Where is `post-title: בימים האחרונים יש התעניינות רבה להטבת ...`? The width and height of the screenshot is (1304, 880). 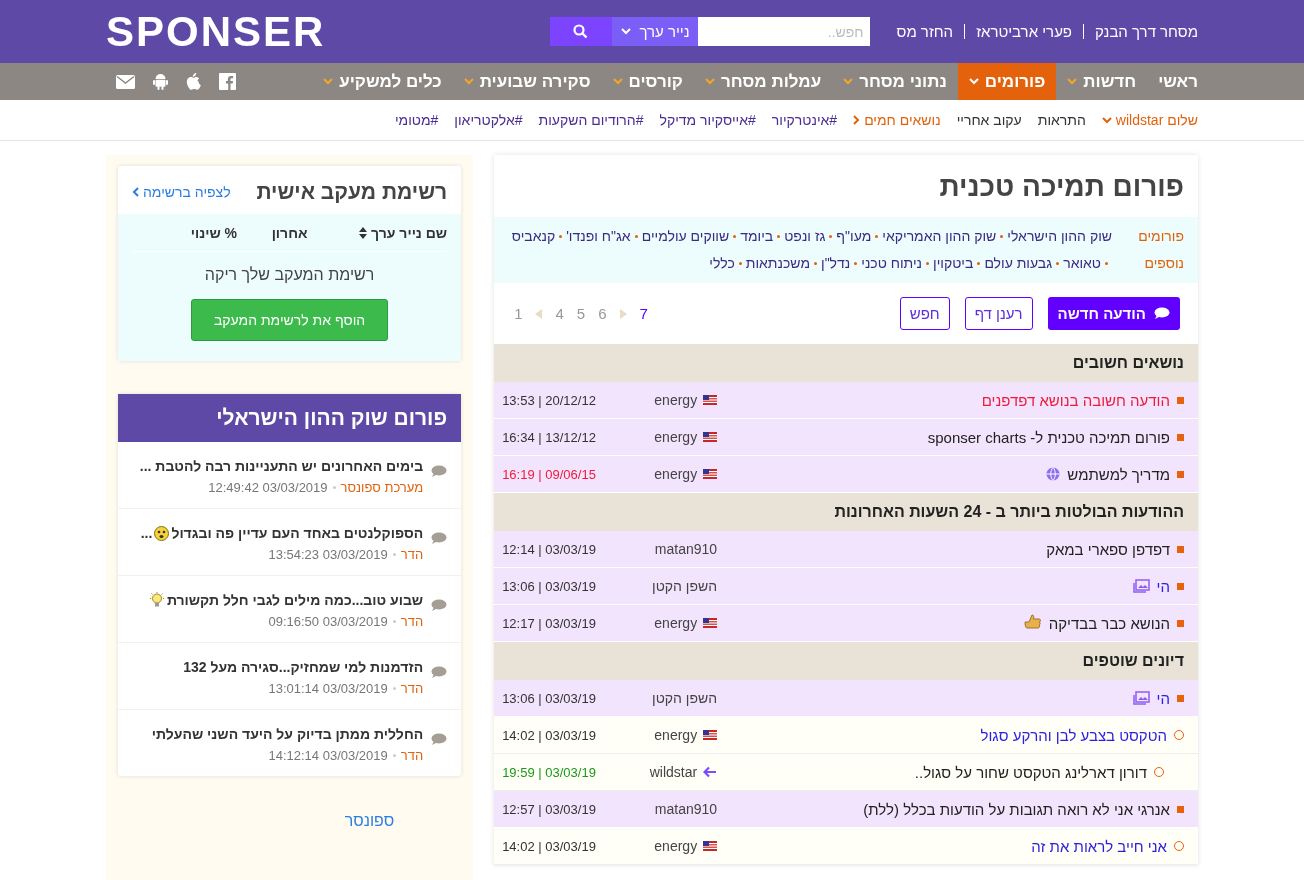
post-title: בימים האחרונים יש התעניינות רבה להטבת ... is located at coordinates (281, 466).